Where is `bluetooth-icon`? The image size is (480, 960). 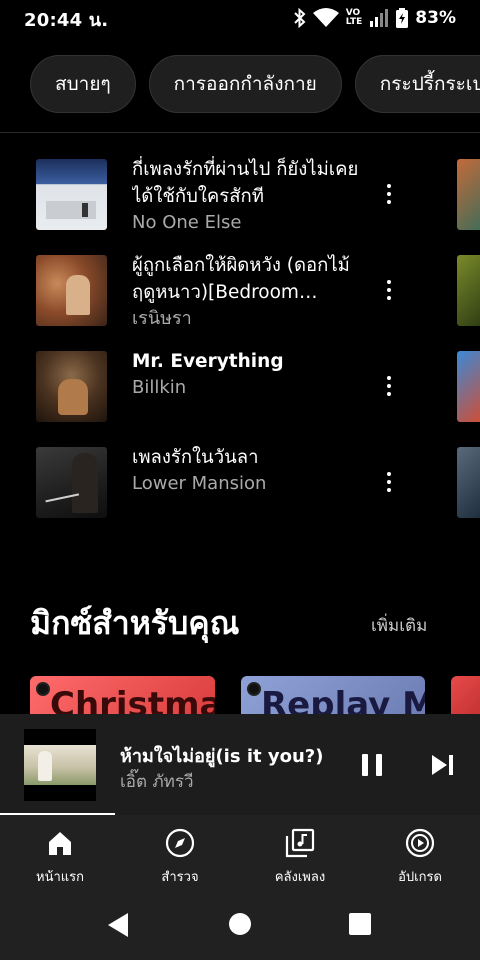
bluetooth-icon is located at coordinates (300, 18).